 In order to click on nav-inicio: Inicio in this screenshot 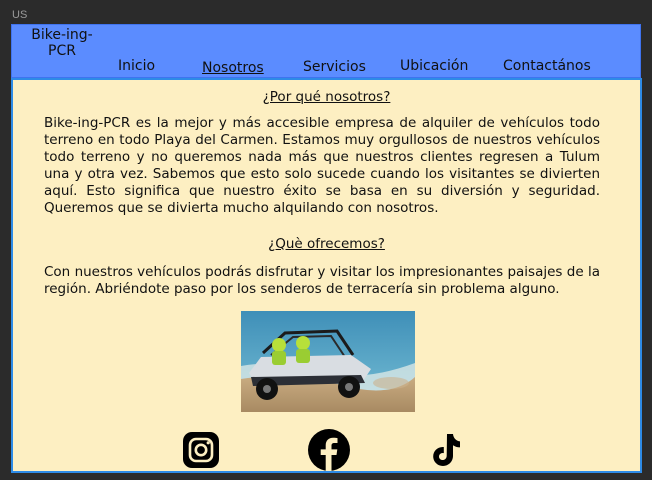, I will do `click(136, 66)`.